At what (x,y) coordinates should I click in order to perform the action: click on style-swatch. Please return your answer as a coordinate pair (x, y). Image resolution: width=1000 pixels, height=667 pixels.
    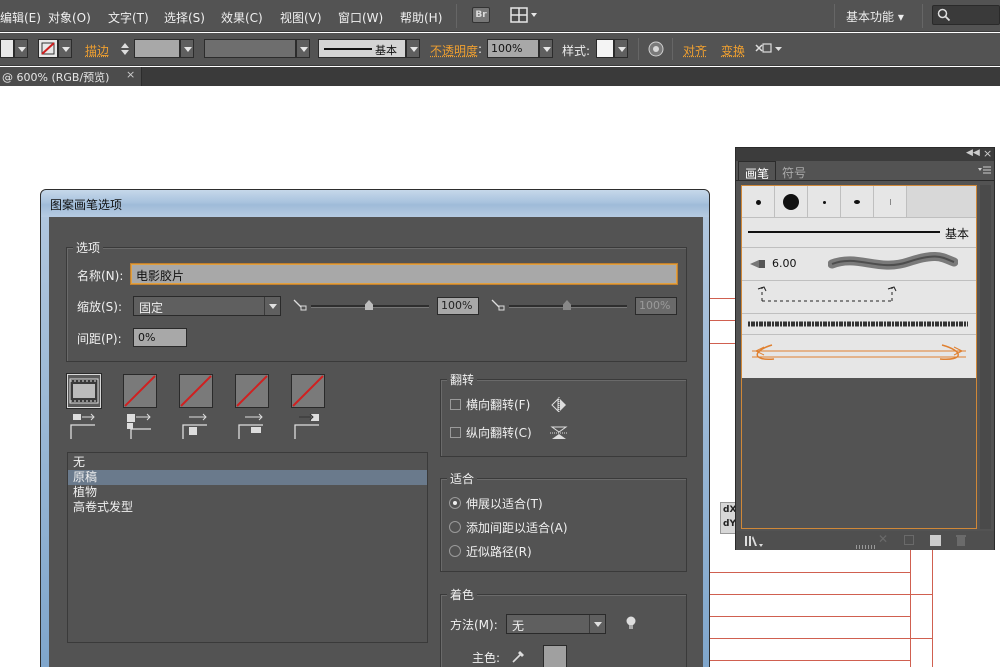
    Looking at the image, I should click on (605, 48).